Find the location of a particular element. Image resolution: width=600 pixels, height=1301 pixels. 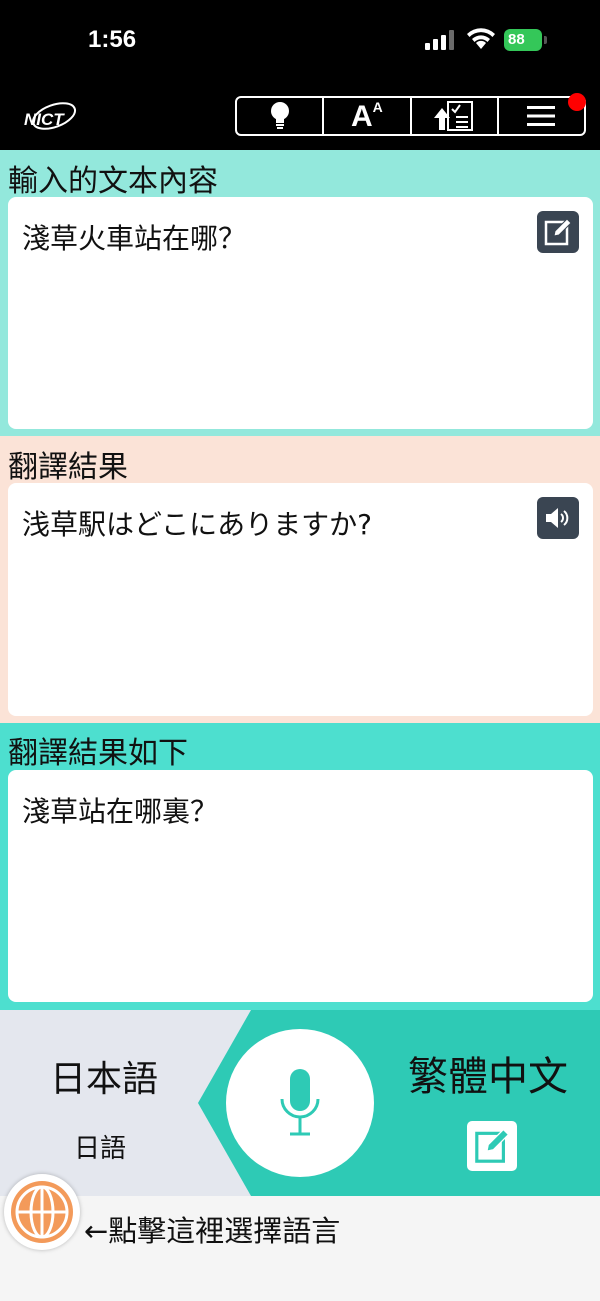

font-size-button: AA is located at coordinates (368, 116).